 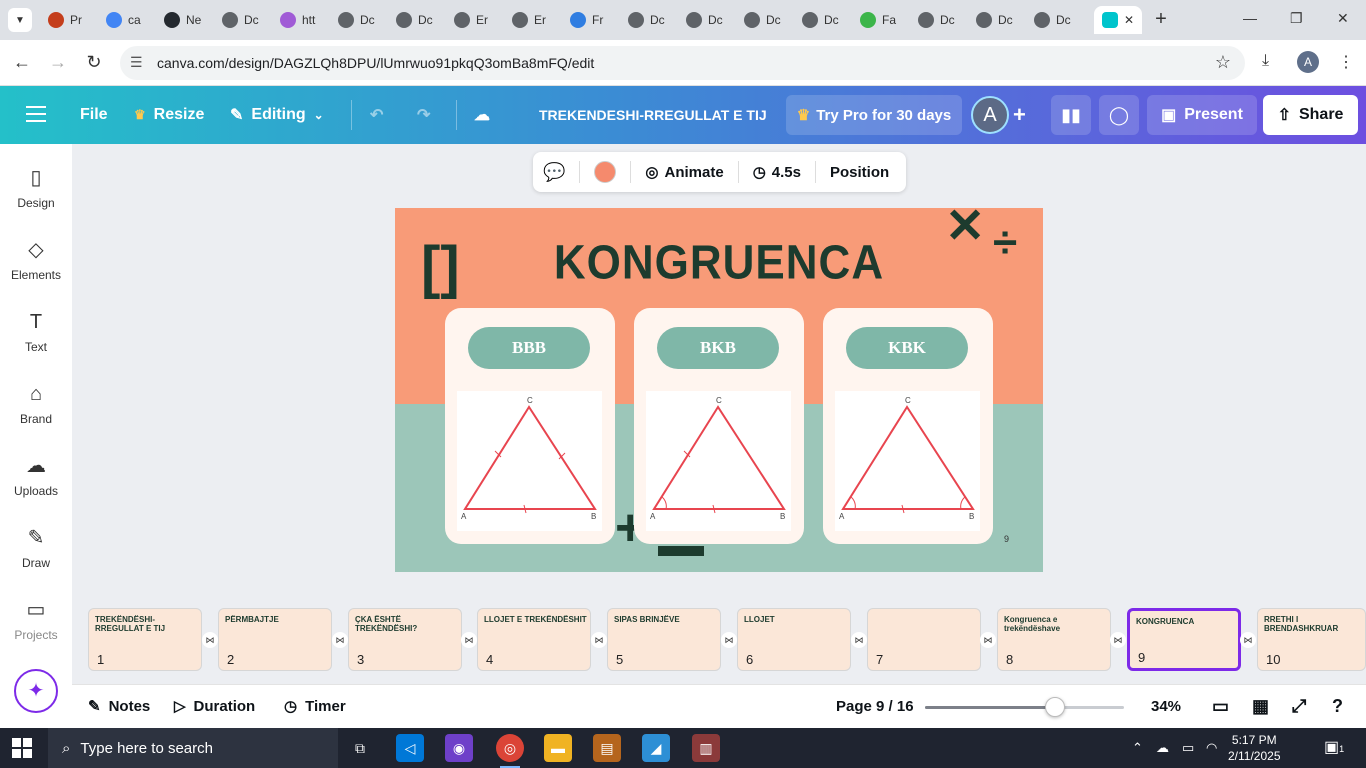 What do you see at coordinates (94, 115) in the screenshot?
I see `file-menu-button: File` at bounding box center [94, 115].